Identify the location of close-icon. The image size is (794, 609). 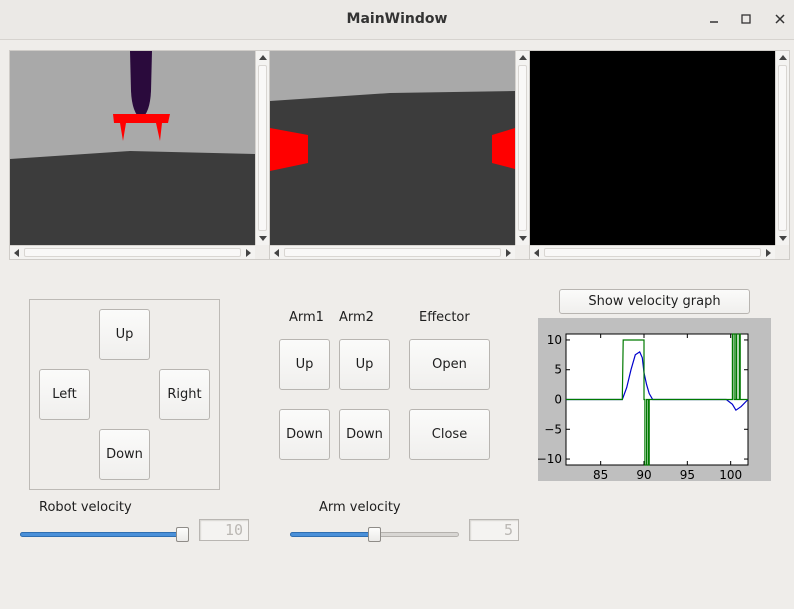
(780, 19).